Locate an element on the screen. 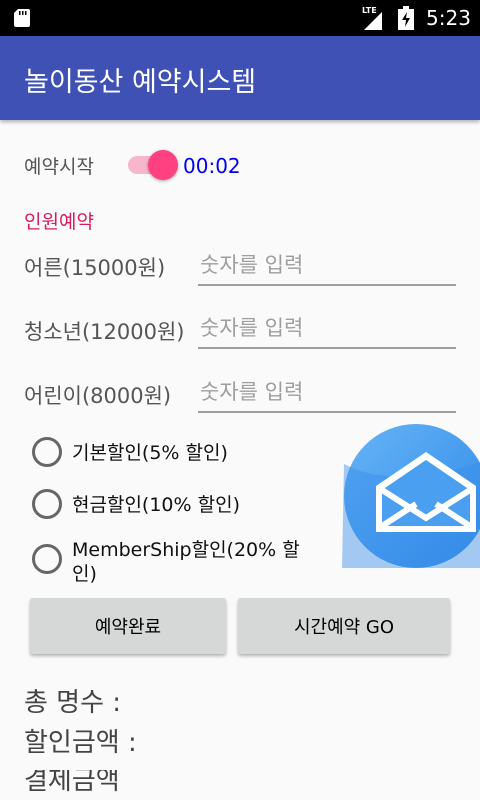 This screenshot has height=800, width=480. discount-amount-label: 할인금액 : is located at coordinates (80, 743).